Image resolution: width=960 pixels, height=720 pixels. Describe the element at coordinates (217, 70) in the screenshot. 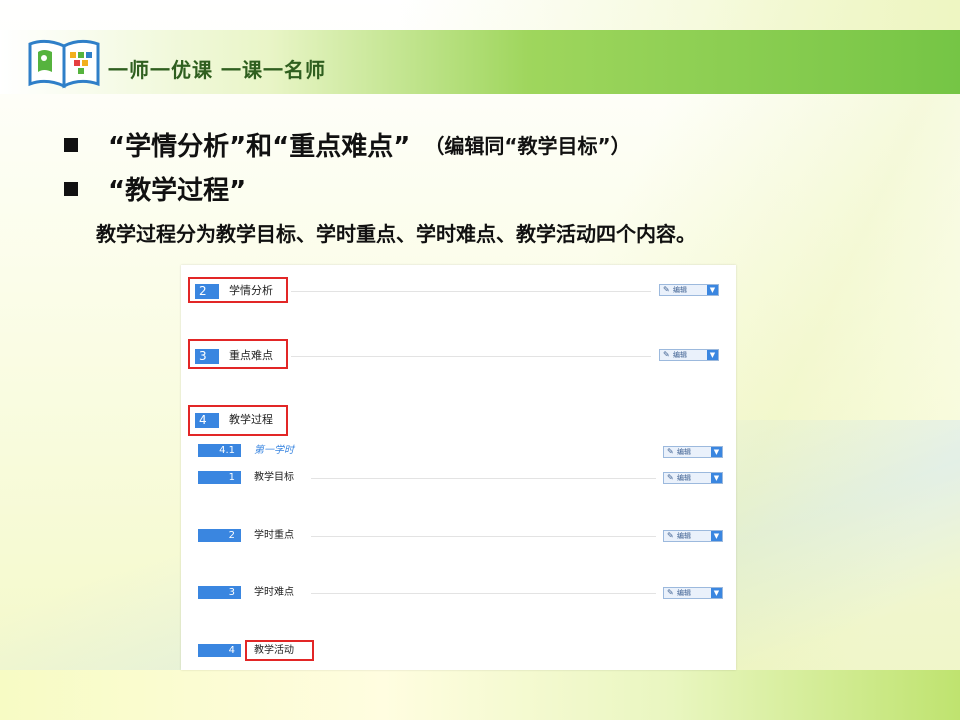

I see `slogan-text: 一师一优课 一课一名师` at that location.